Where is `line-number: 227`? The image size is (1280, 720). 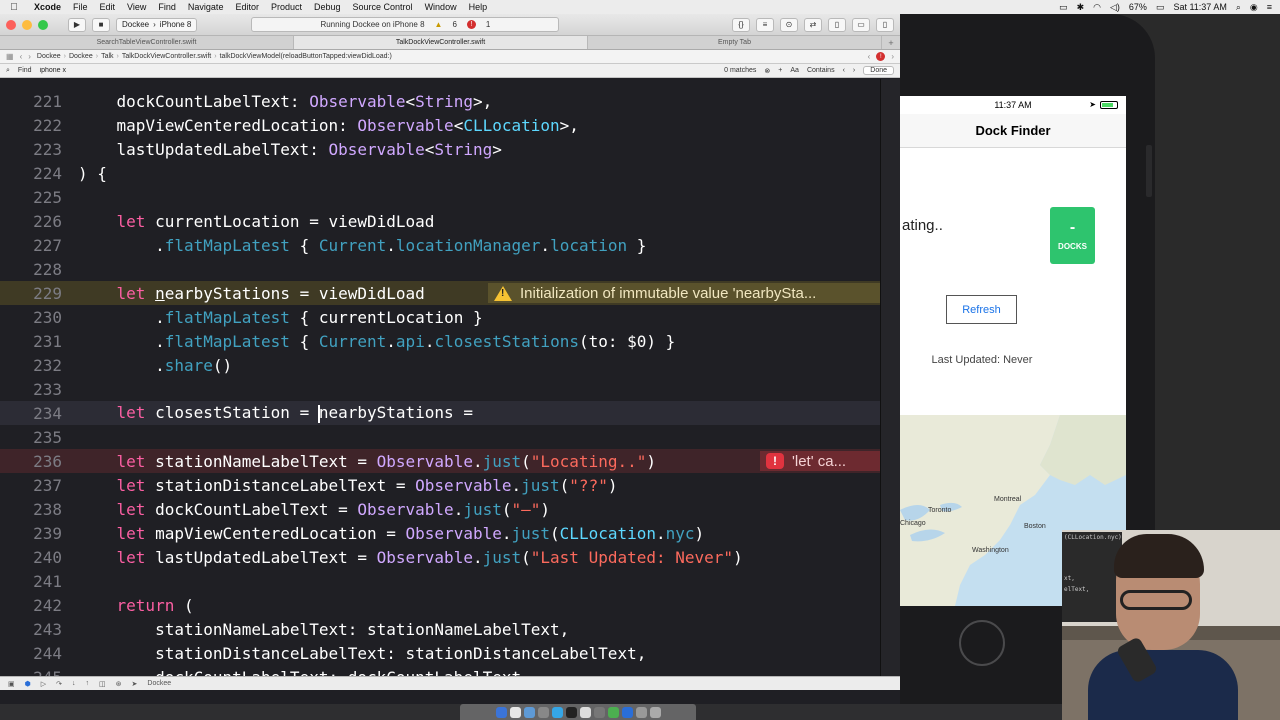 line-number: 227 is located at coordinates (31, 245).